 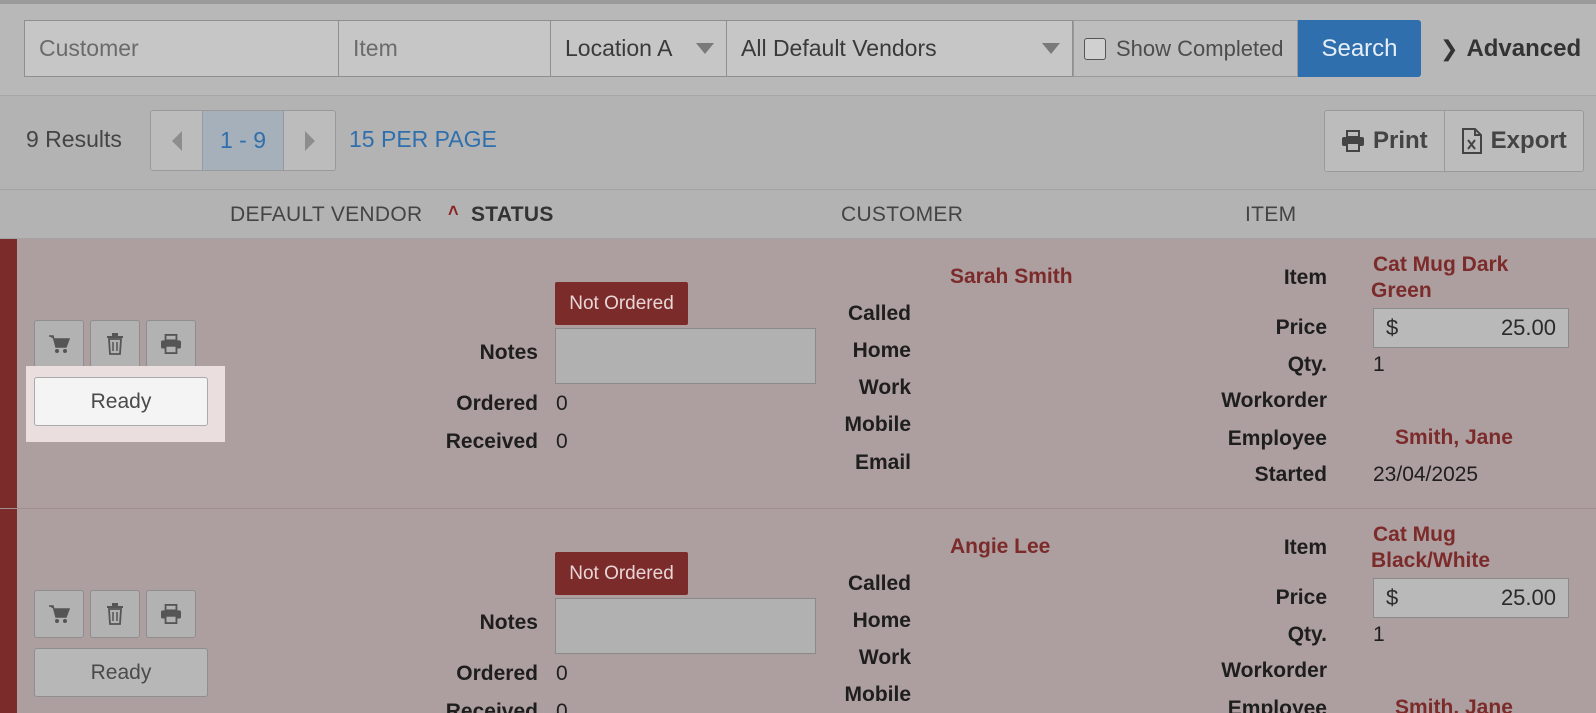 What do you see at coordinates (89, 48) in the screenshot?
I see `customer-filter-placeholder: Customer` at bounding box center [89, 48].